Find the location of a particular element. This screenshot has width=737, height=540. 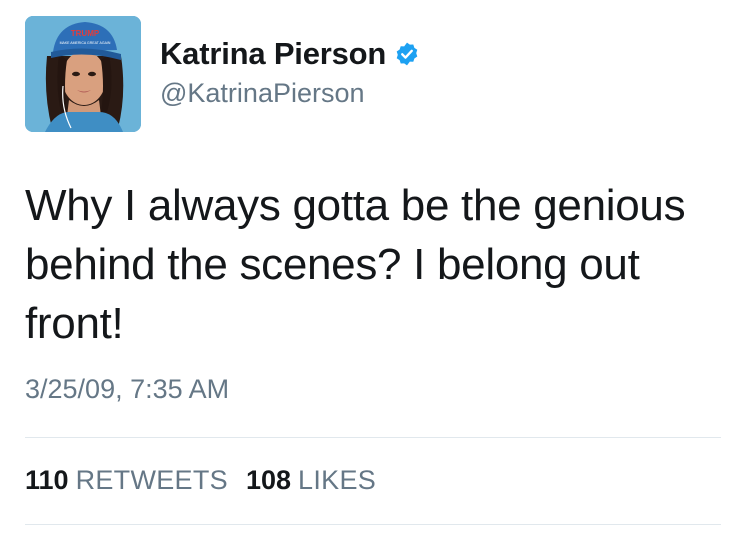

tweet-stats: 110 RETWEETS 108 LIKES is located at coordinates (200, 480).